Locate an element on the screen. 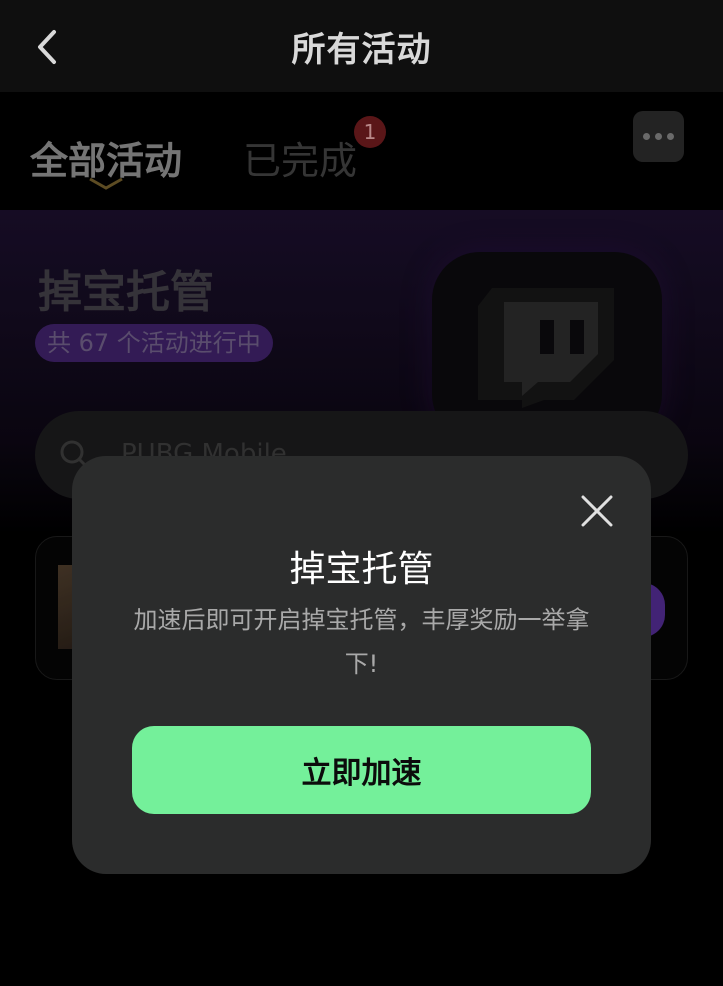 This screenshot has height=986, width=723. close-button is located at coordinates (597, 511).